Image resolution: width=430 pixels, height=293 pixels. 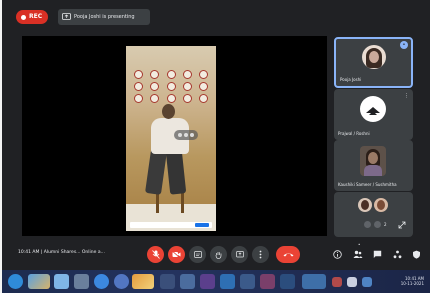 I want to click on taskbar-clock: 10:41 AM 10-11-2021, so click(x=412, y=281).